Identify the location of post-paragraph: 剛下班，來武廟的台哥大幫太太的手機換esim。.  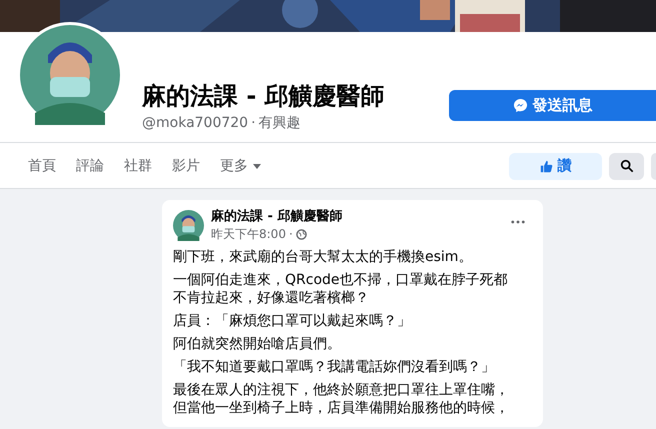
(323, 257).